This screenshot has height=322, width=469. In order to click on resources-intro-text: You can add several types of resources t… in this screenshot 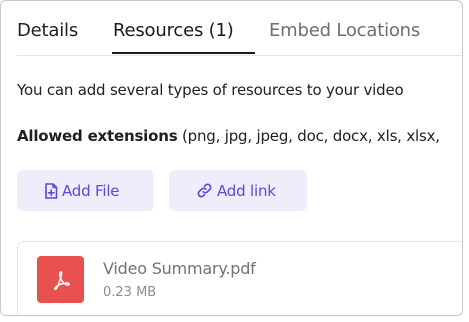, I will do `click(210, 90)`.